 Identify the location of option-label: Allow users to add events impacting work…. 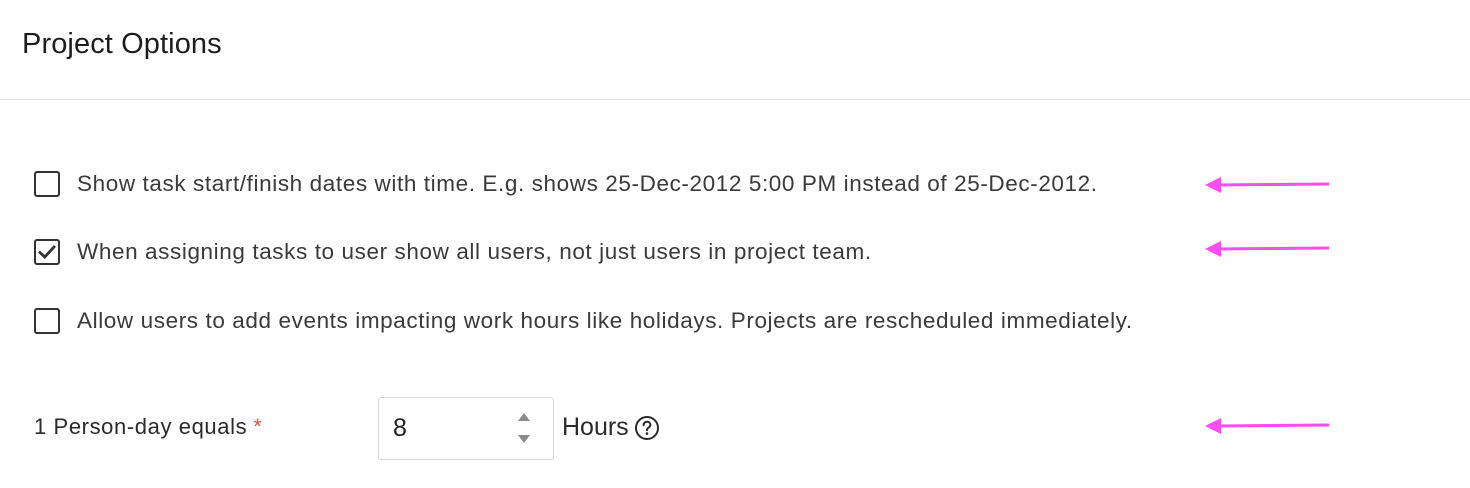
(605, 320).